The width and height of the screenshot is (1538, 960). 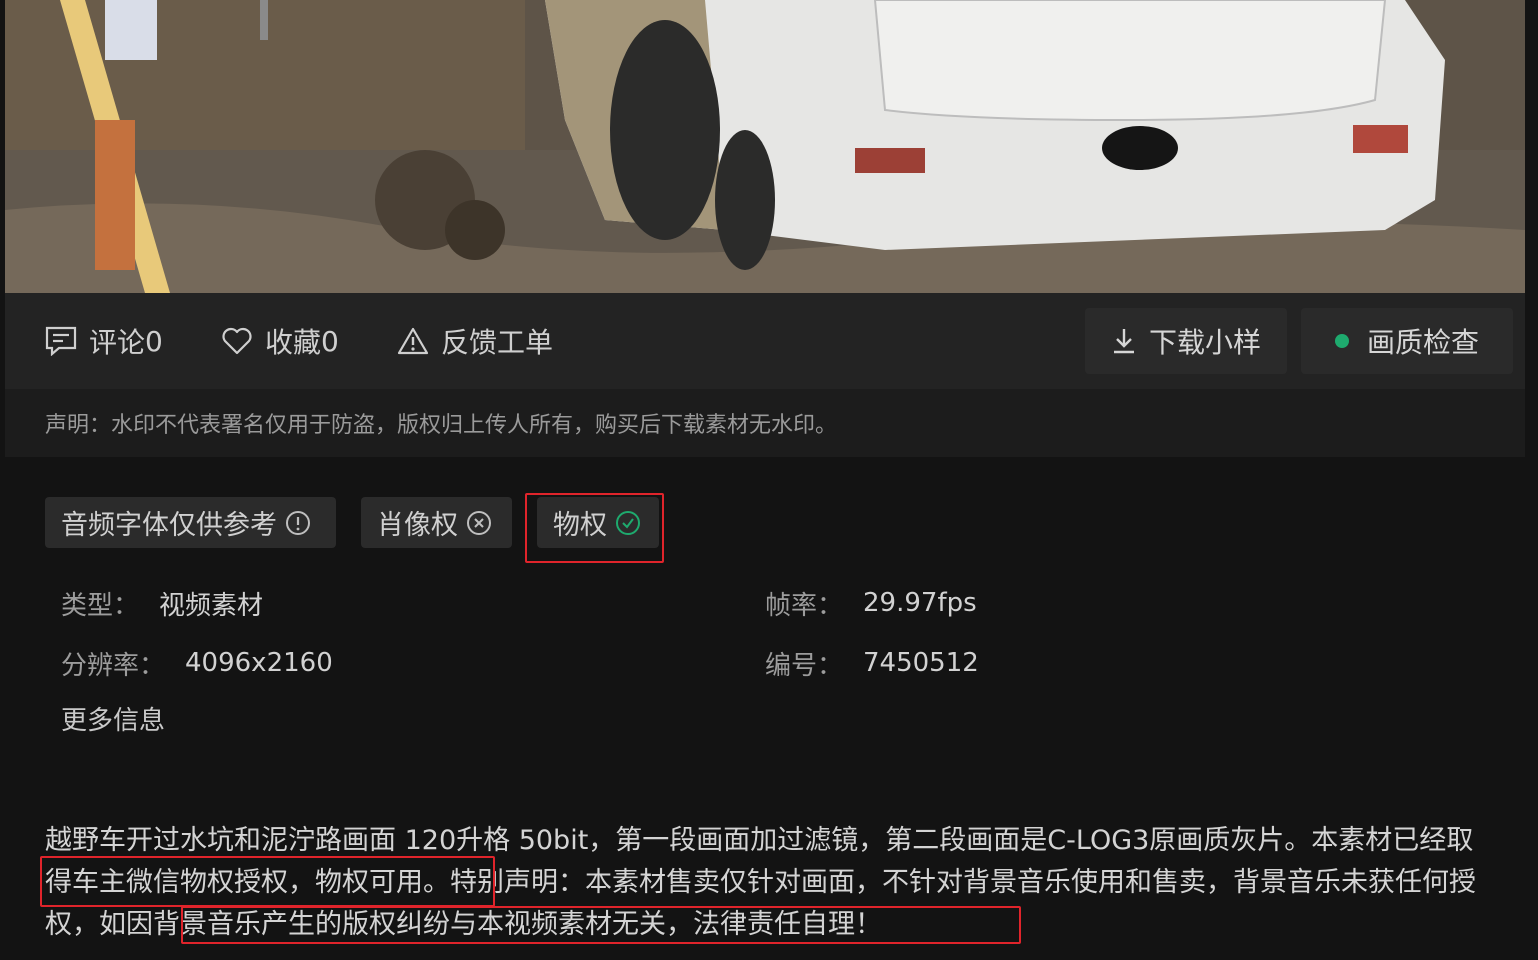 What do you see at coordinates (920, 603) in the screenshot?
I see `fps-value: 29.97fps` at bounding box center [920, 603].